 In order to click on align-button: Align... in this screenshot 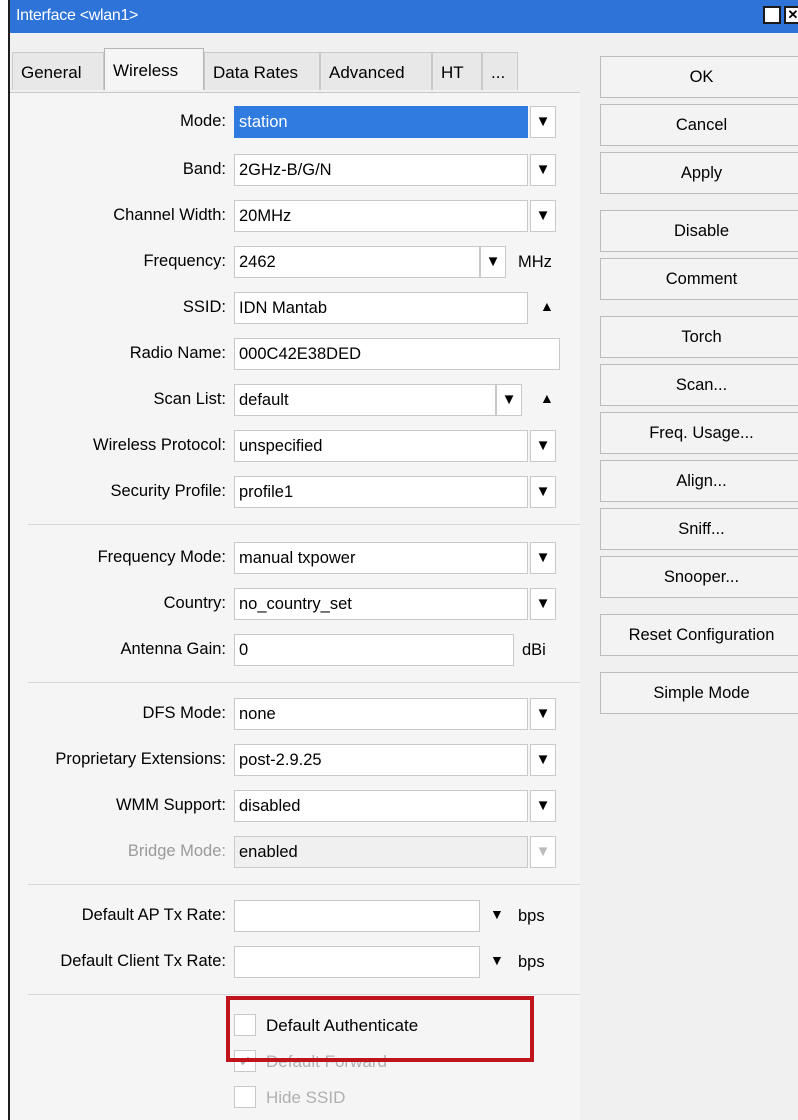, I will do `click(699, 481)`.